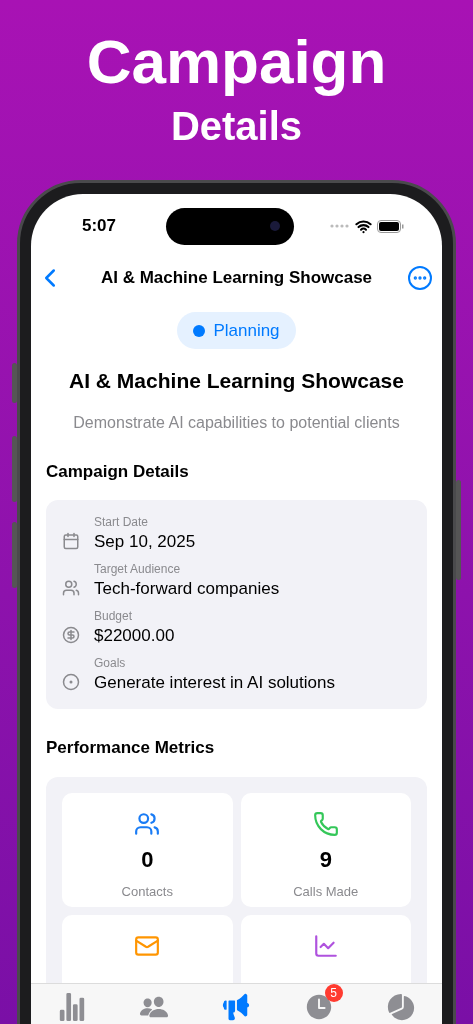 The image size is (473, 1024). What do you see at coordinates (420, 278) in the screenshot?
I see `more-button` at bounding box center [420, 278].